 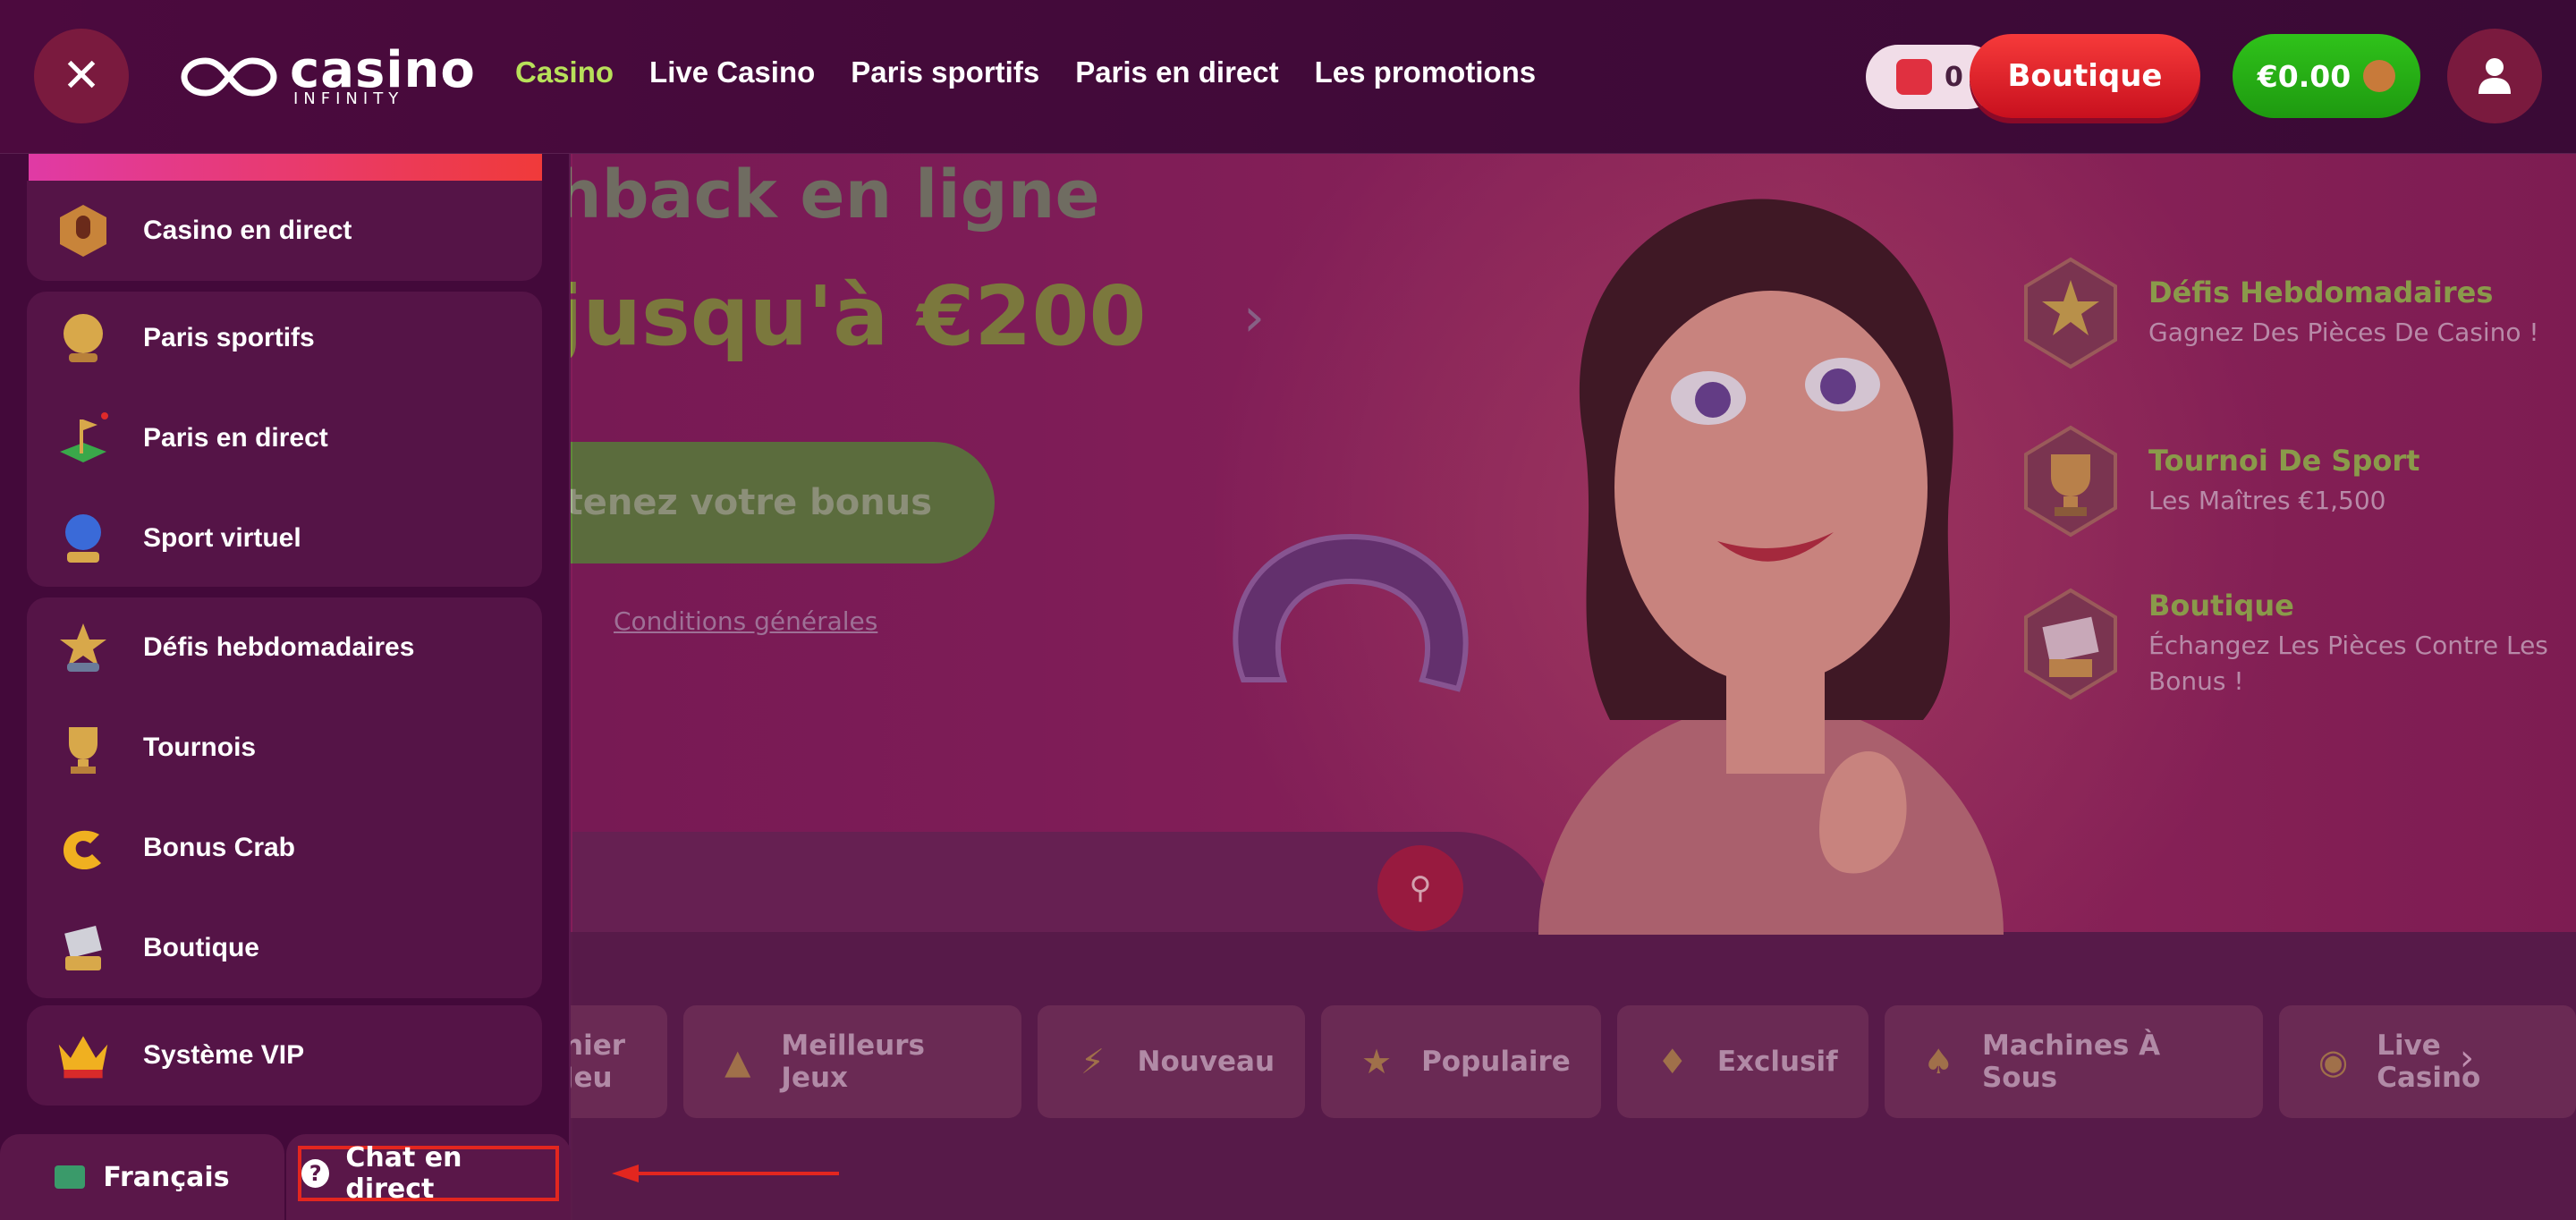 I want to click on category-exclusive: ♦ Exclusif, so click(x=1742, y=1061).